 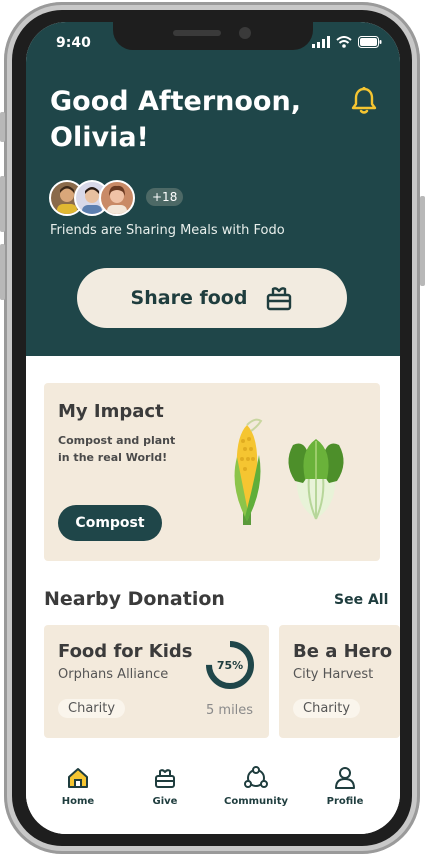 What do you see at coordinates (364, 100) in the screenshot?
I see `bell-icon` at bounding box center [364, 100].